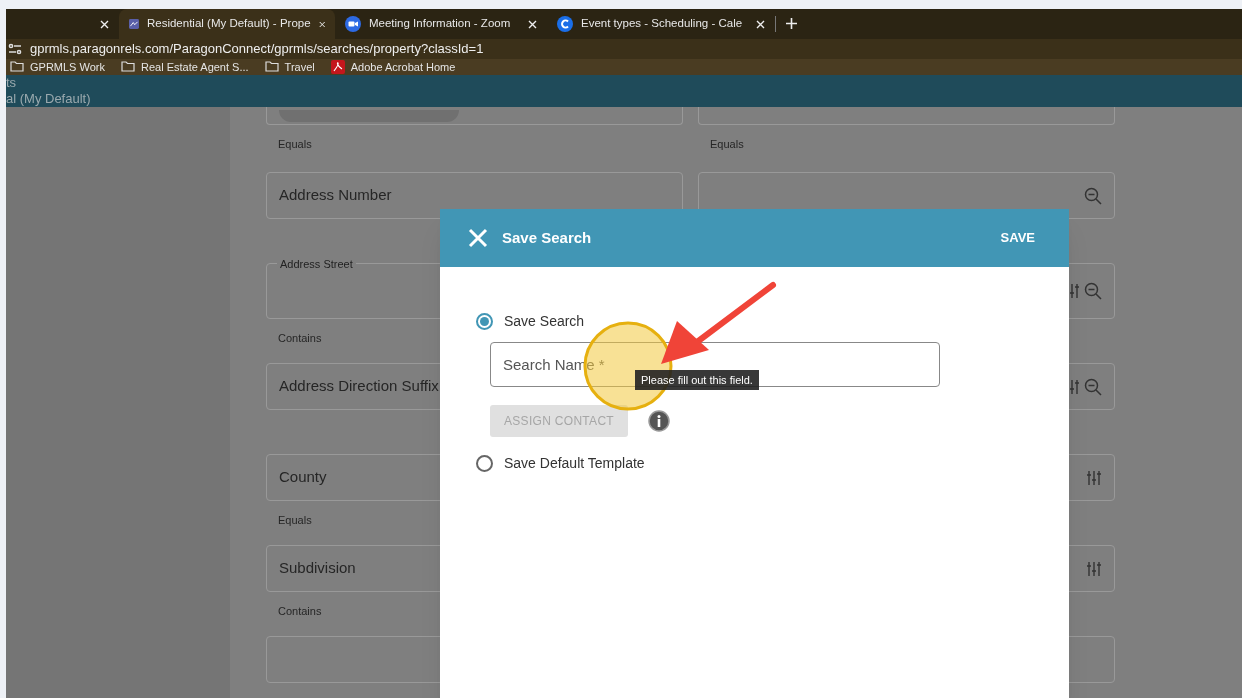 The width and height of the screenshot is (1242, 698). Describe the element at coordinates (12, 83) in the screenshot. I see `header-title: ts` at that location.